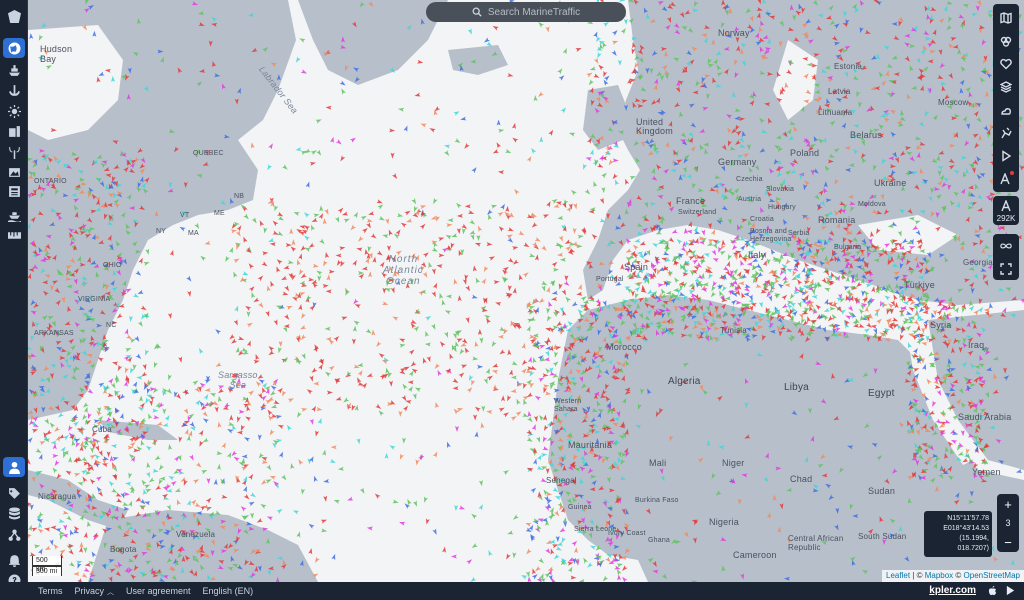 The image size is (1024, 600). Describe the element at coordinates (898, 575) in the screenshot. I see `leaflet-link: Leaflet` at that location.